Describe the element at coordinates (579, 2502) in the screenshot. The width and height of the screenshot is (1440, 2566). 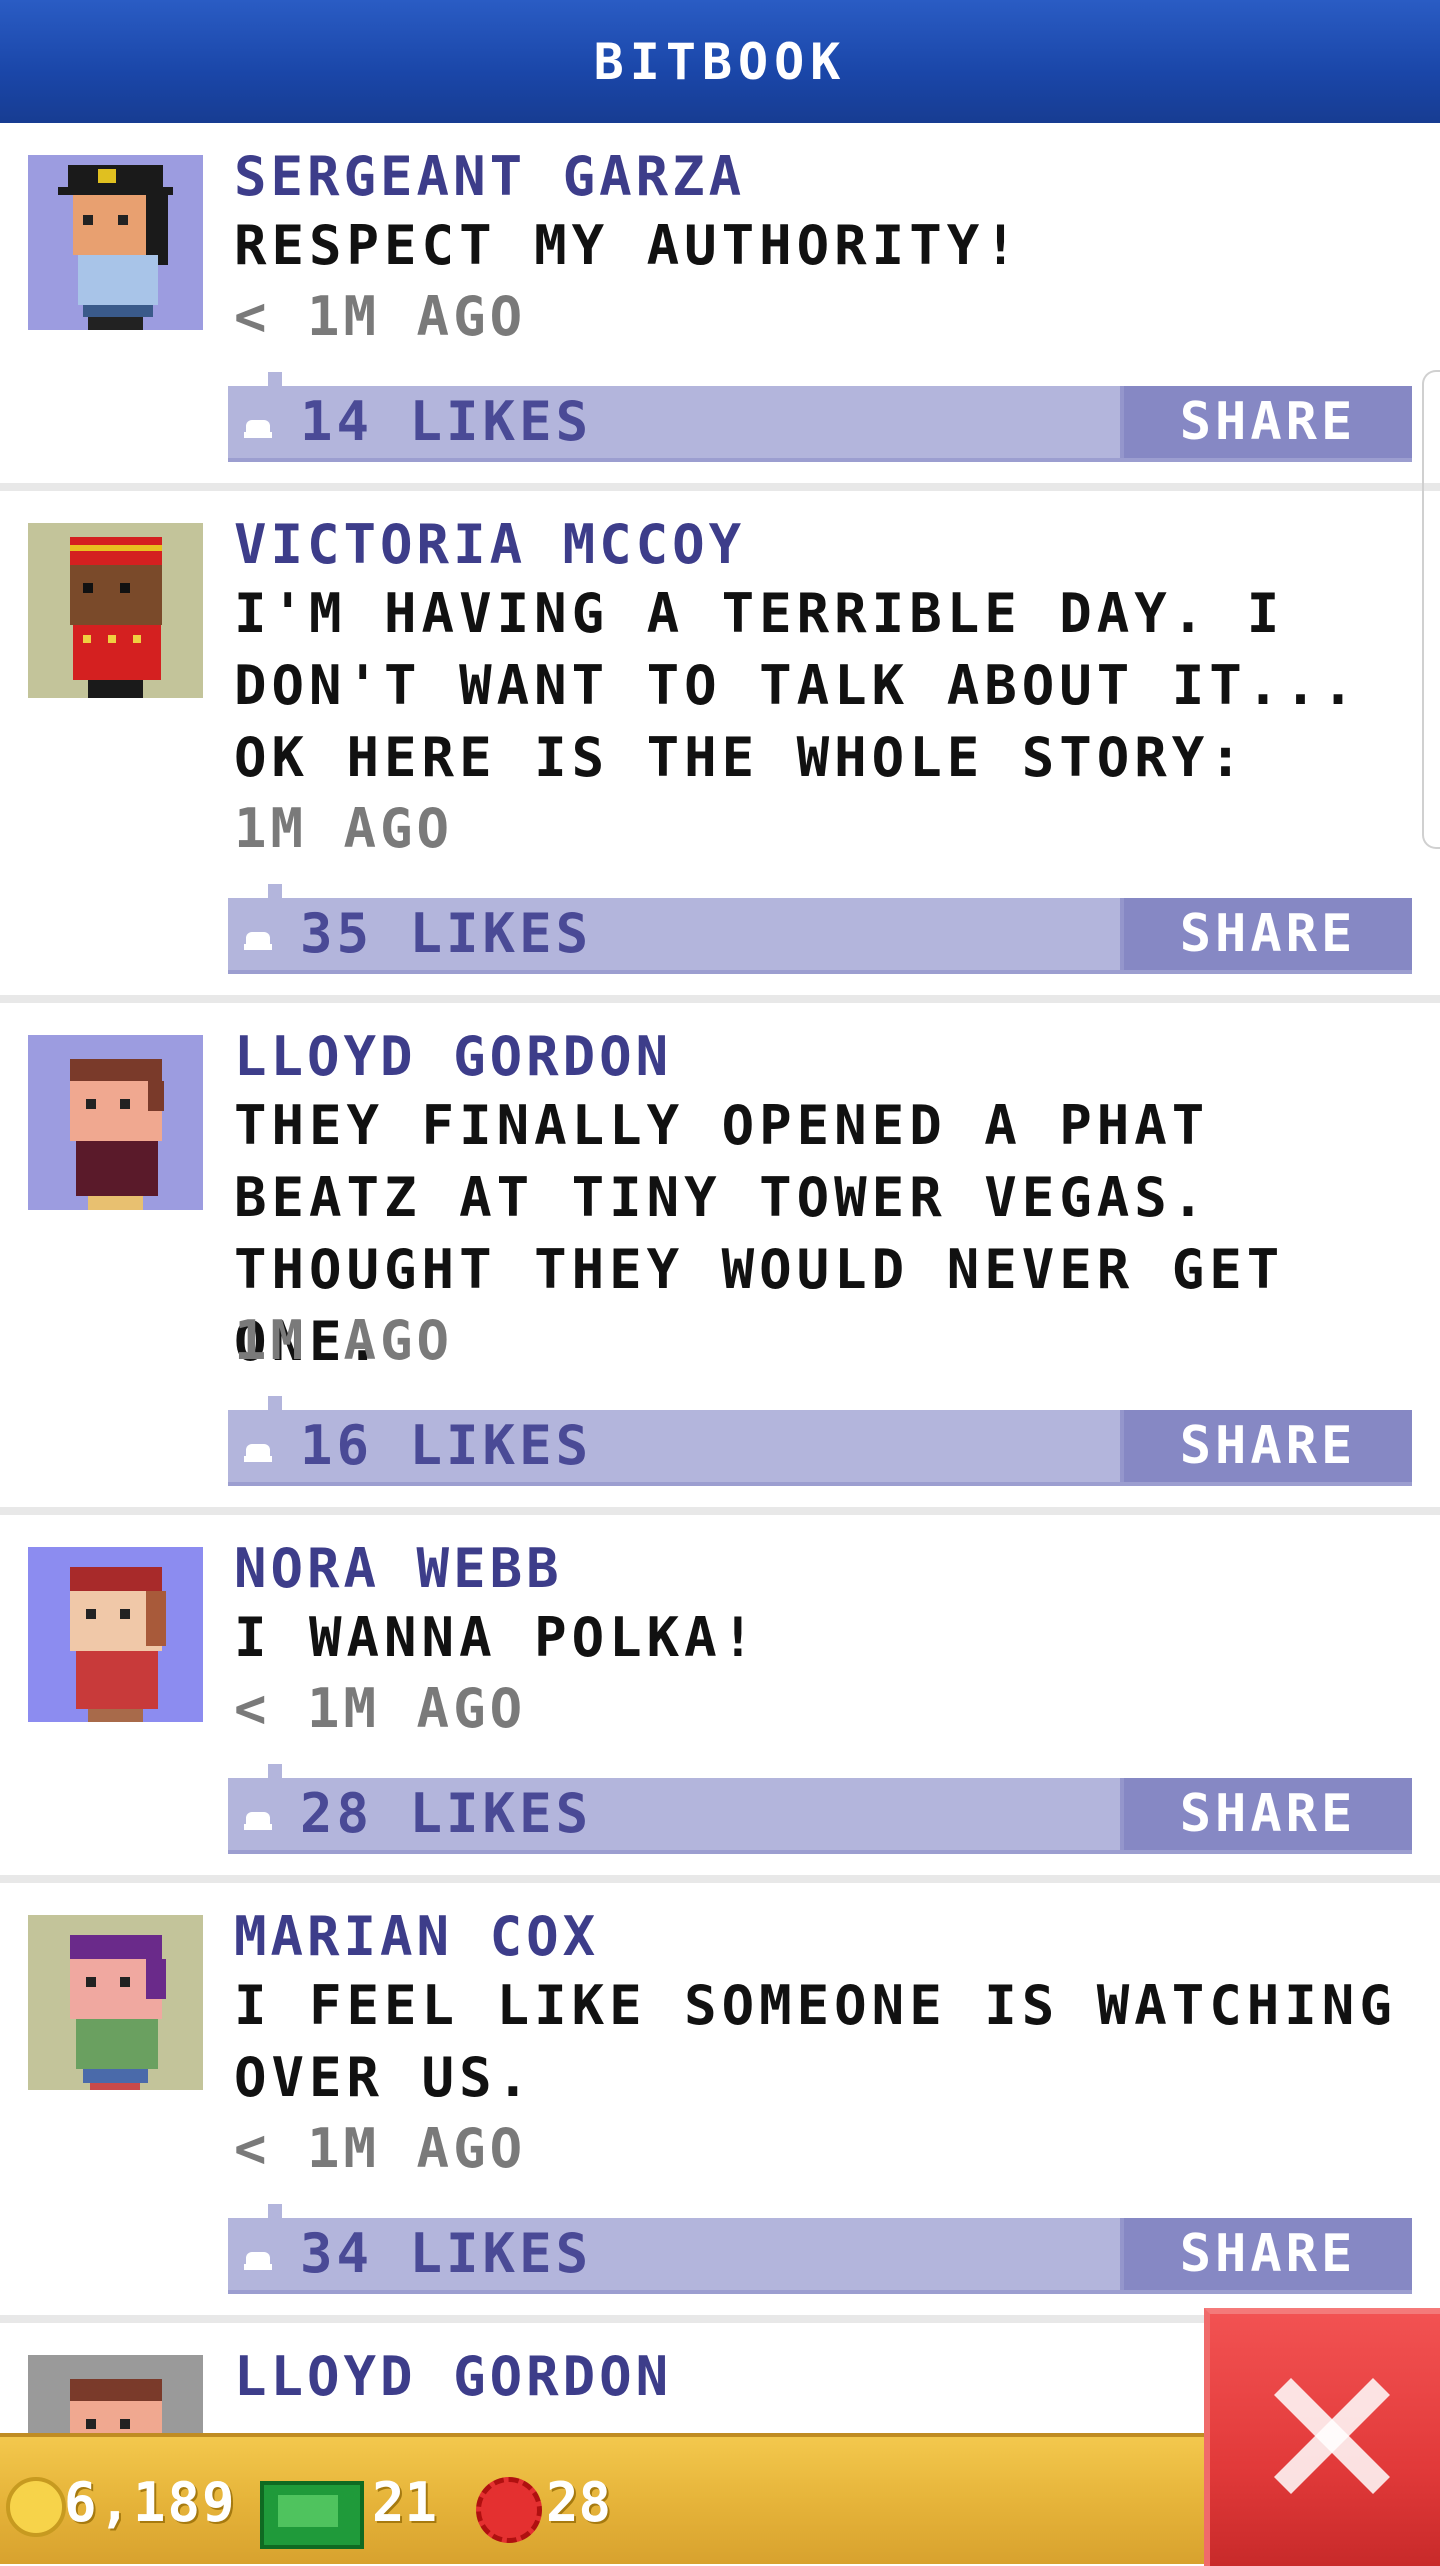
I see `ticket-count: 28` at that location.